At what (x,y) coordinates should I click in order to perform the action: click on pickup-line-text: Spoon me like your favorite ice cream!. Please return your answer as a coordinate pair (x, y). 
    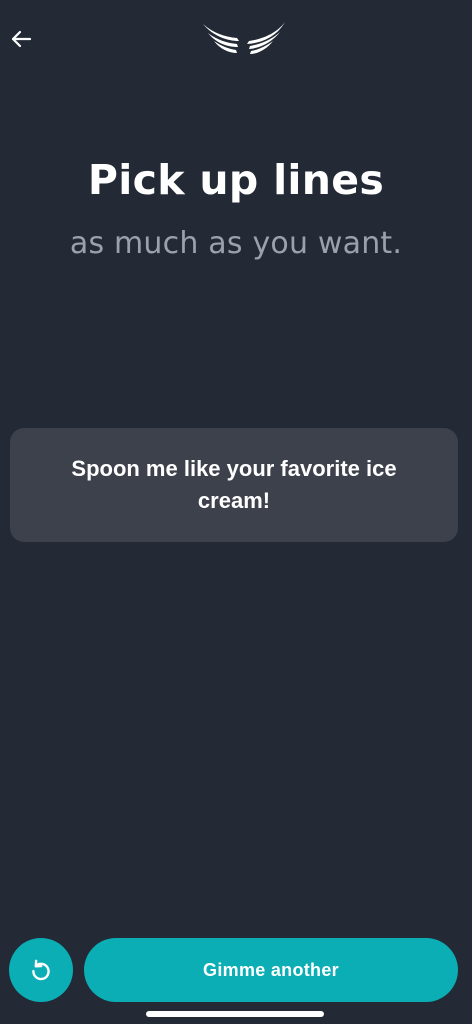
    Looking at the image, I should click on (234, 484).